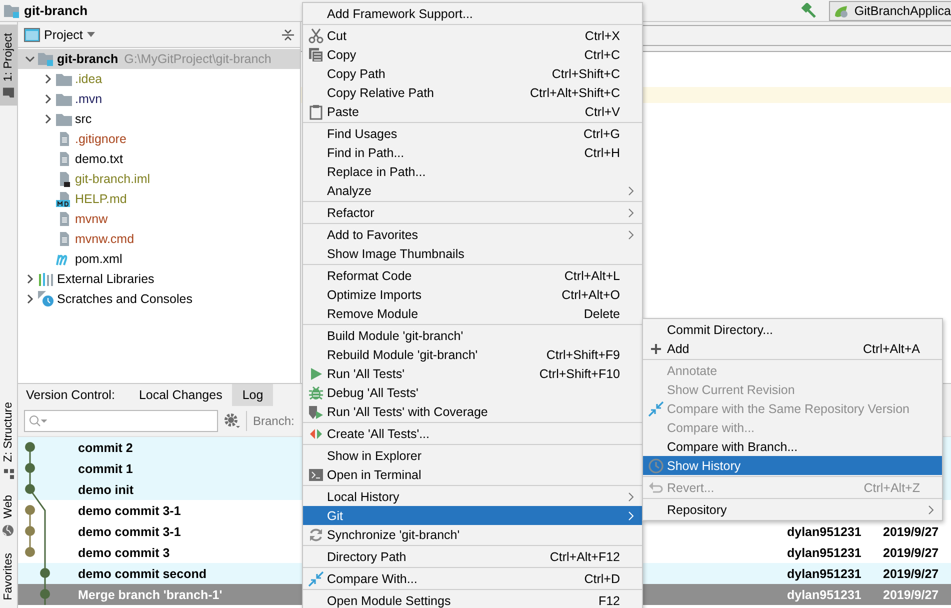 Image resolution: width=951 pixels, height=608 pixels. Describe the element at coordinates (105, 279) in the screenshot. I see `tree-item-label: External Libraries` at that location.